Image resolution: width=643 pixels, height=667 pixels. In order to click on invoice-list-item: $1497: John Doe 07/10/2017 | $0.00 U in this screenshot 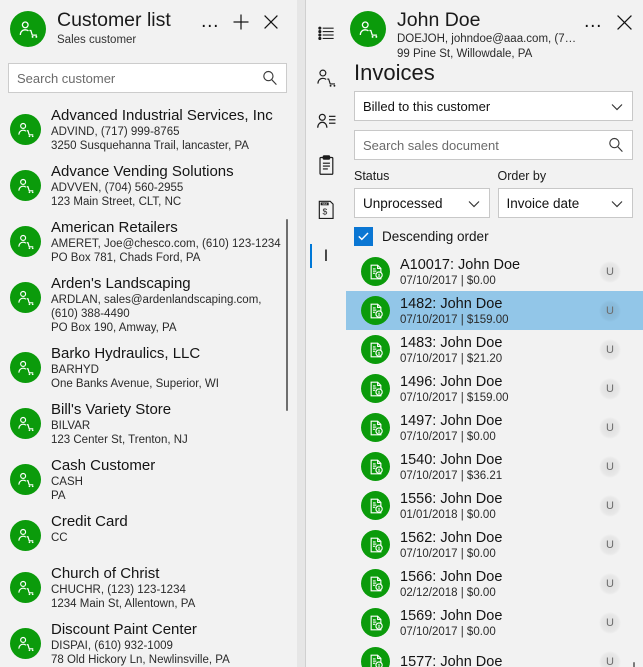, I will do `click(494, 427)`.